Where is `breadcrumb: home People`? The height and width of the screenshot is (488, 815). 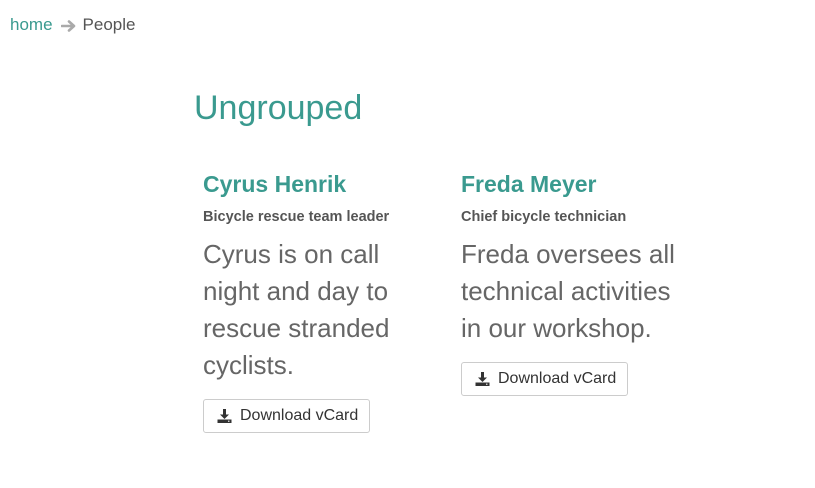
breadcrumb: home People is located at coordinates (72, 25).